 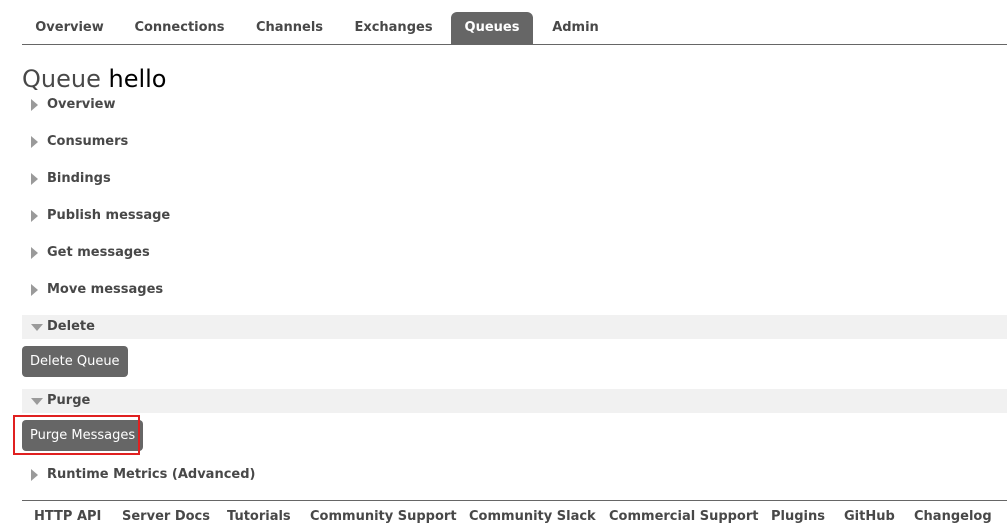 What do you see at coordinates (105, 289) in the screenshot?
I see `section-move-messages-label: Move messages` at bounding box center [105, 289].